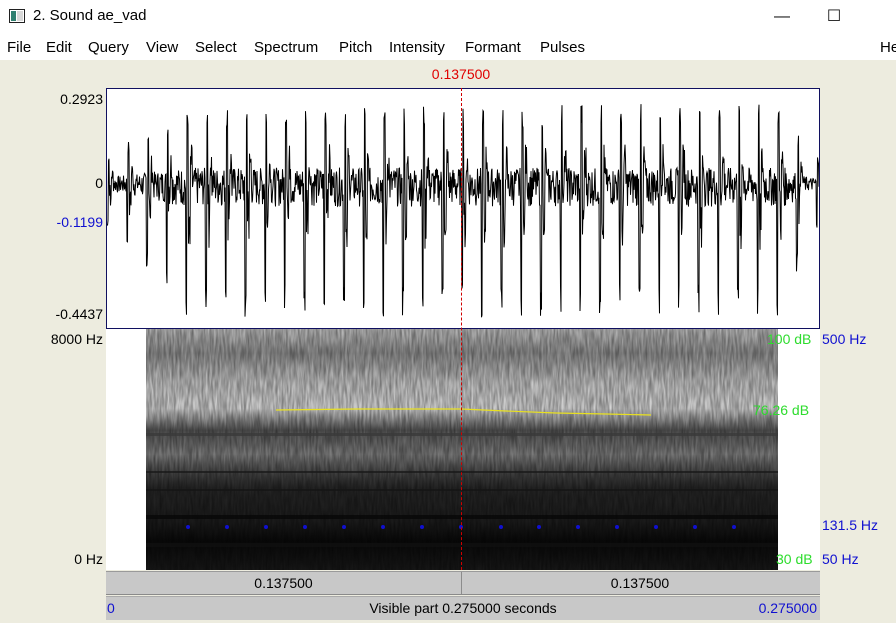  I want to click on menu-intensity: Intensity, so click(417, 47).